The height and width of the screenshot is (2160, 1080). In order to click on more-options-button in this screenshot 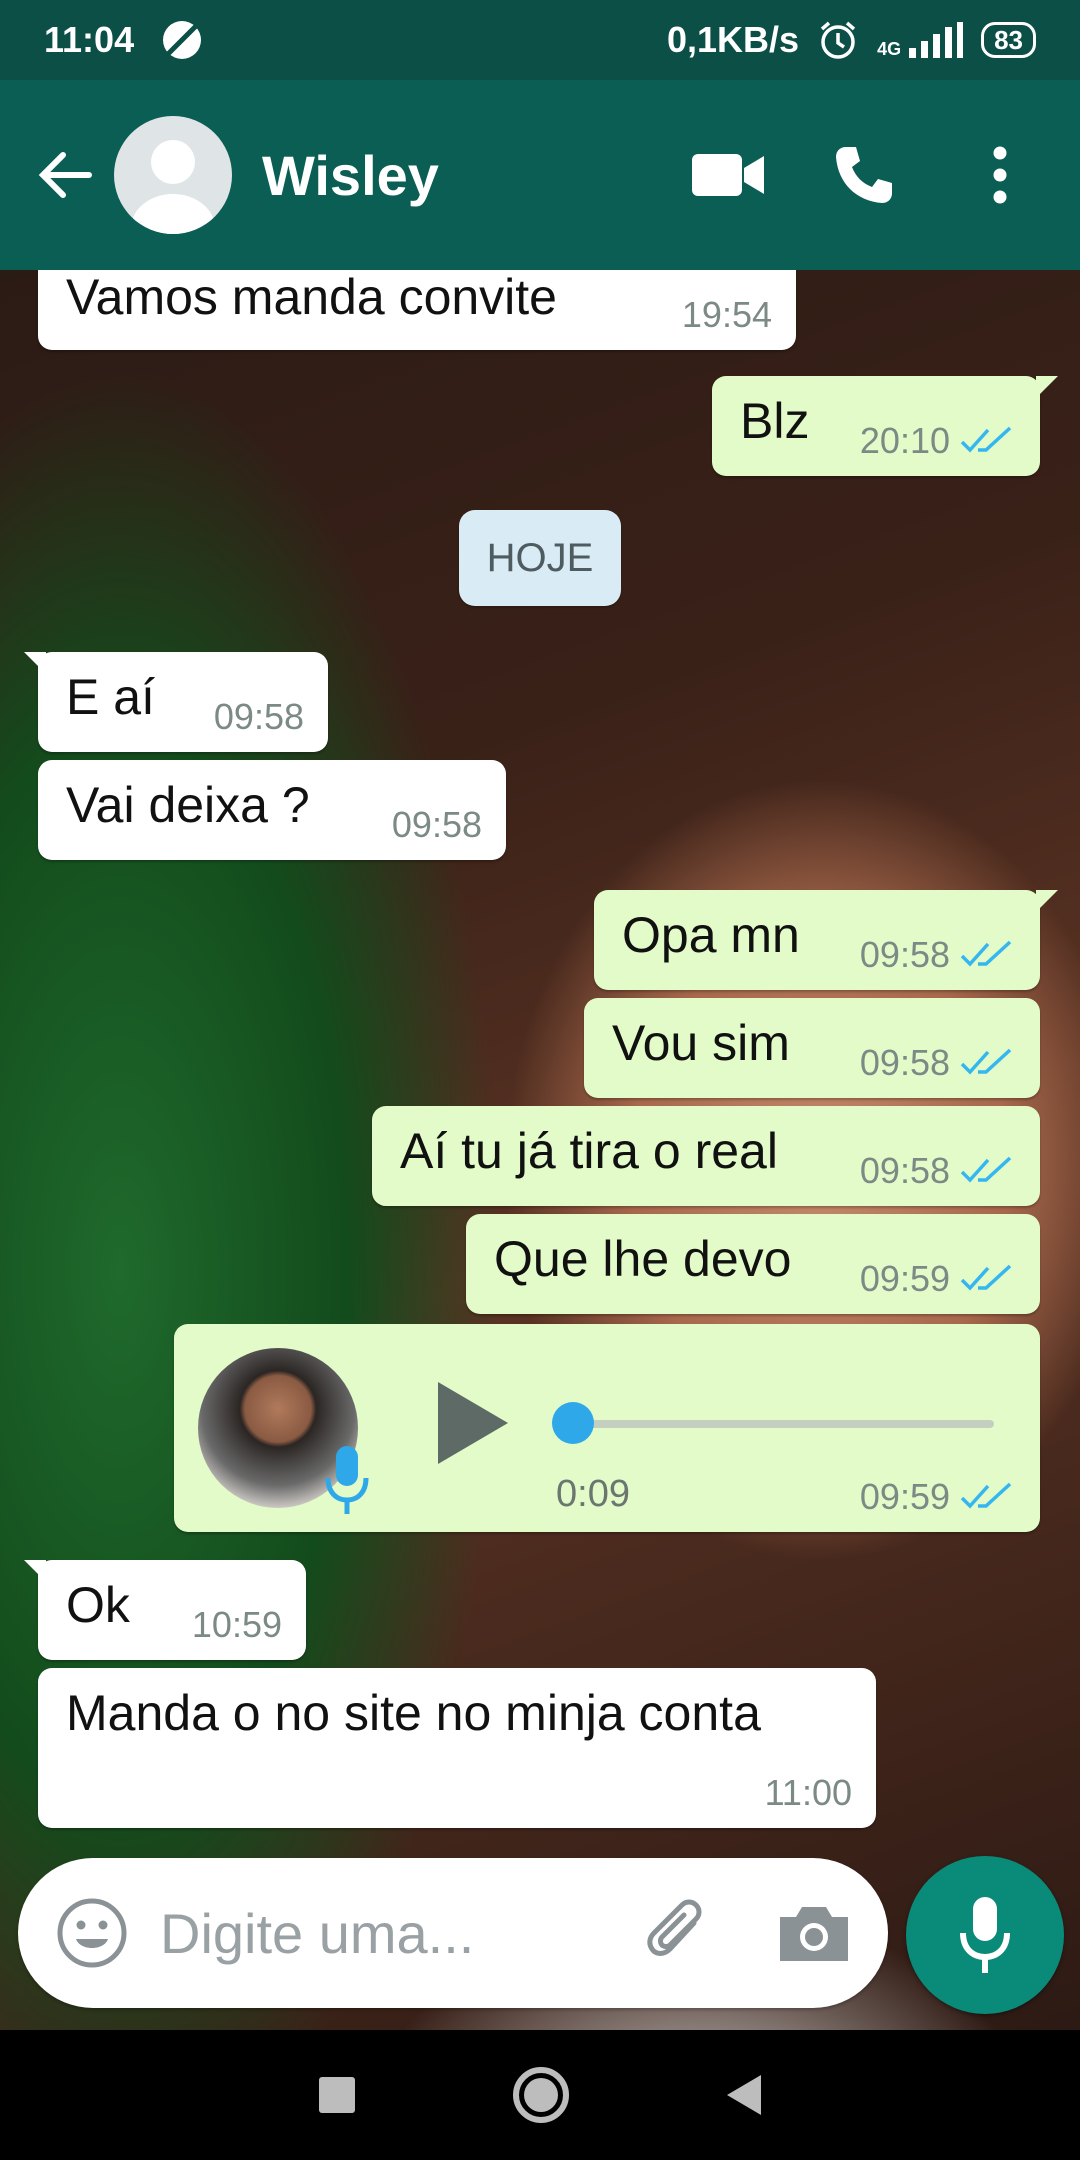, I will do `click(1000, 175)`.